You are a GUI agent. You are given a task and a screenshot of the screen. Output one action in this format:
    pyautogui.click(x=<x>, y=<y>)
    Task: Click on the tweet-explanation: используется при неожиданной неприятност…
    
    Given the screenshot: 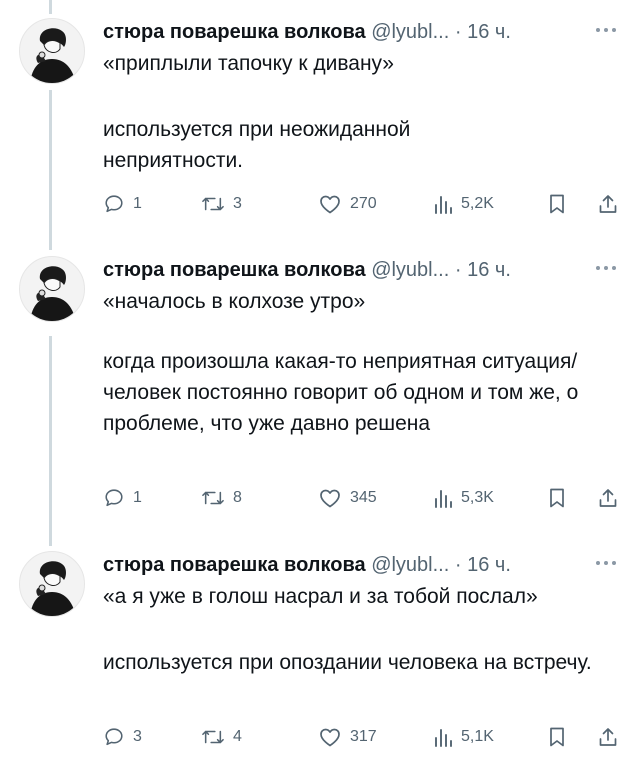 What is the action you would take?
    pyautogui.click(x=257, y=145)
    